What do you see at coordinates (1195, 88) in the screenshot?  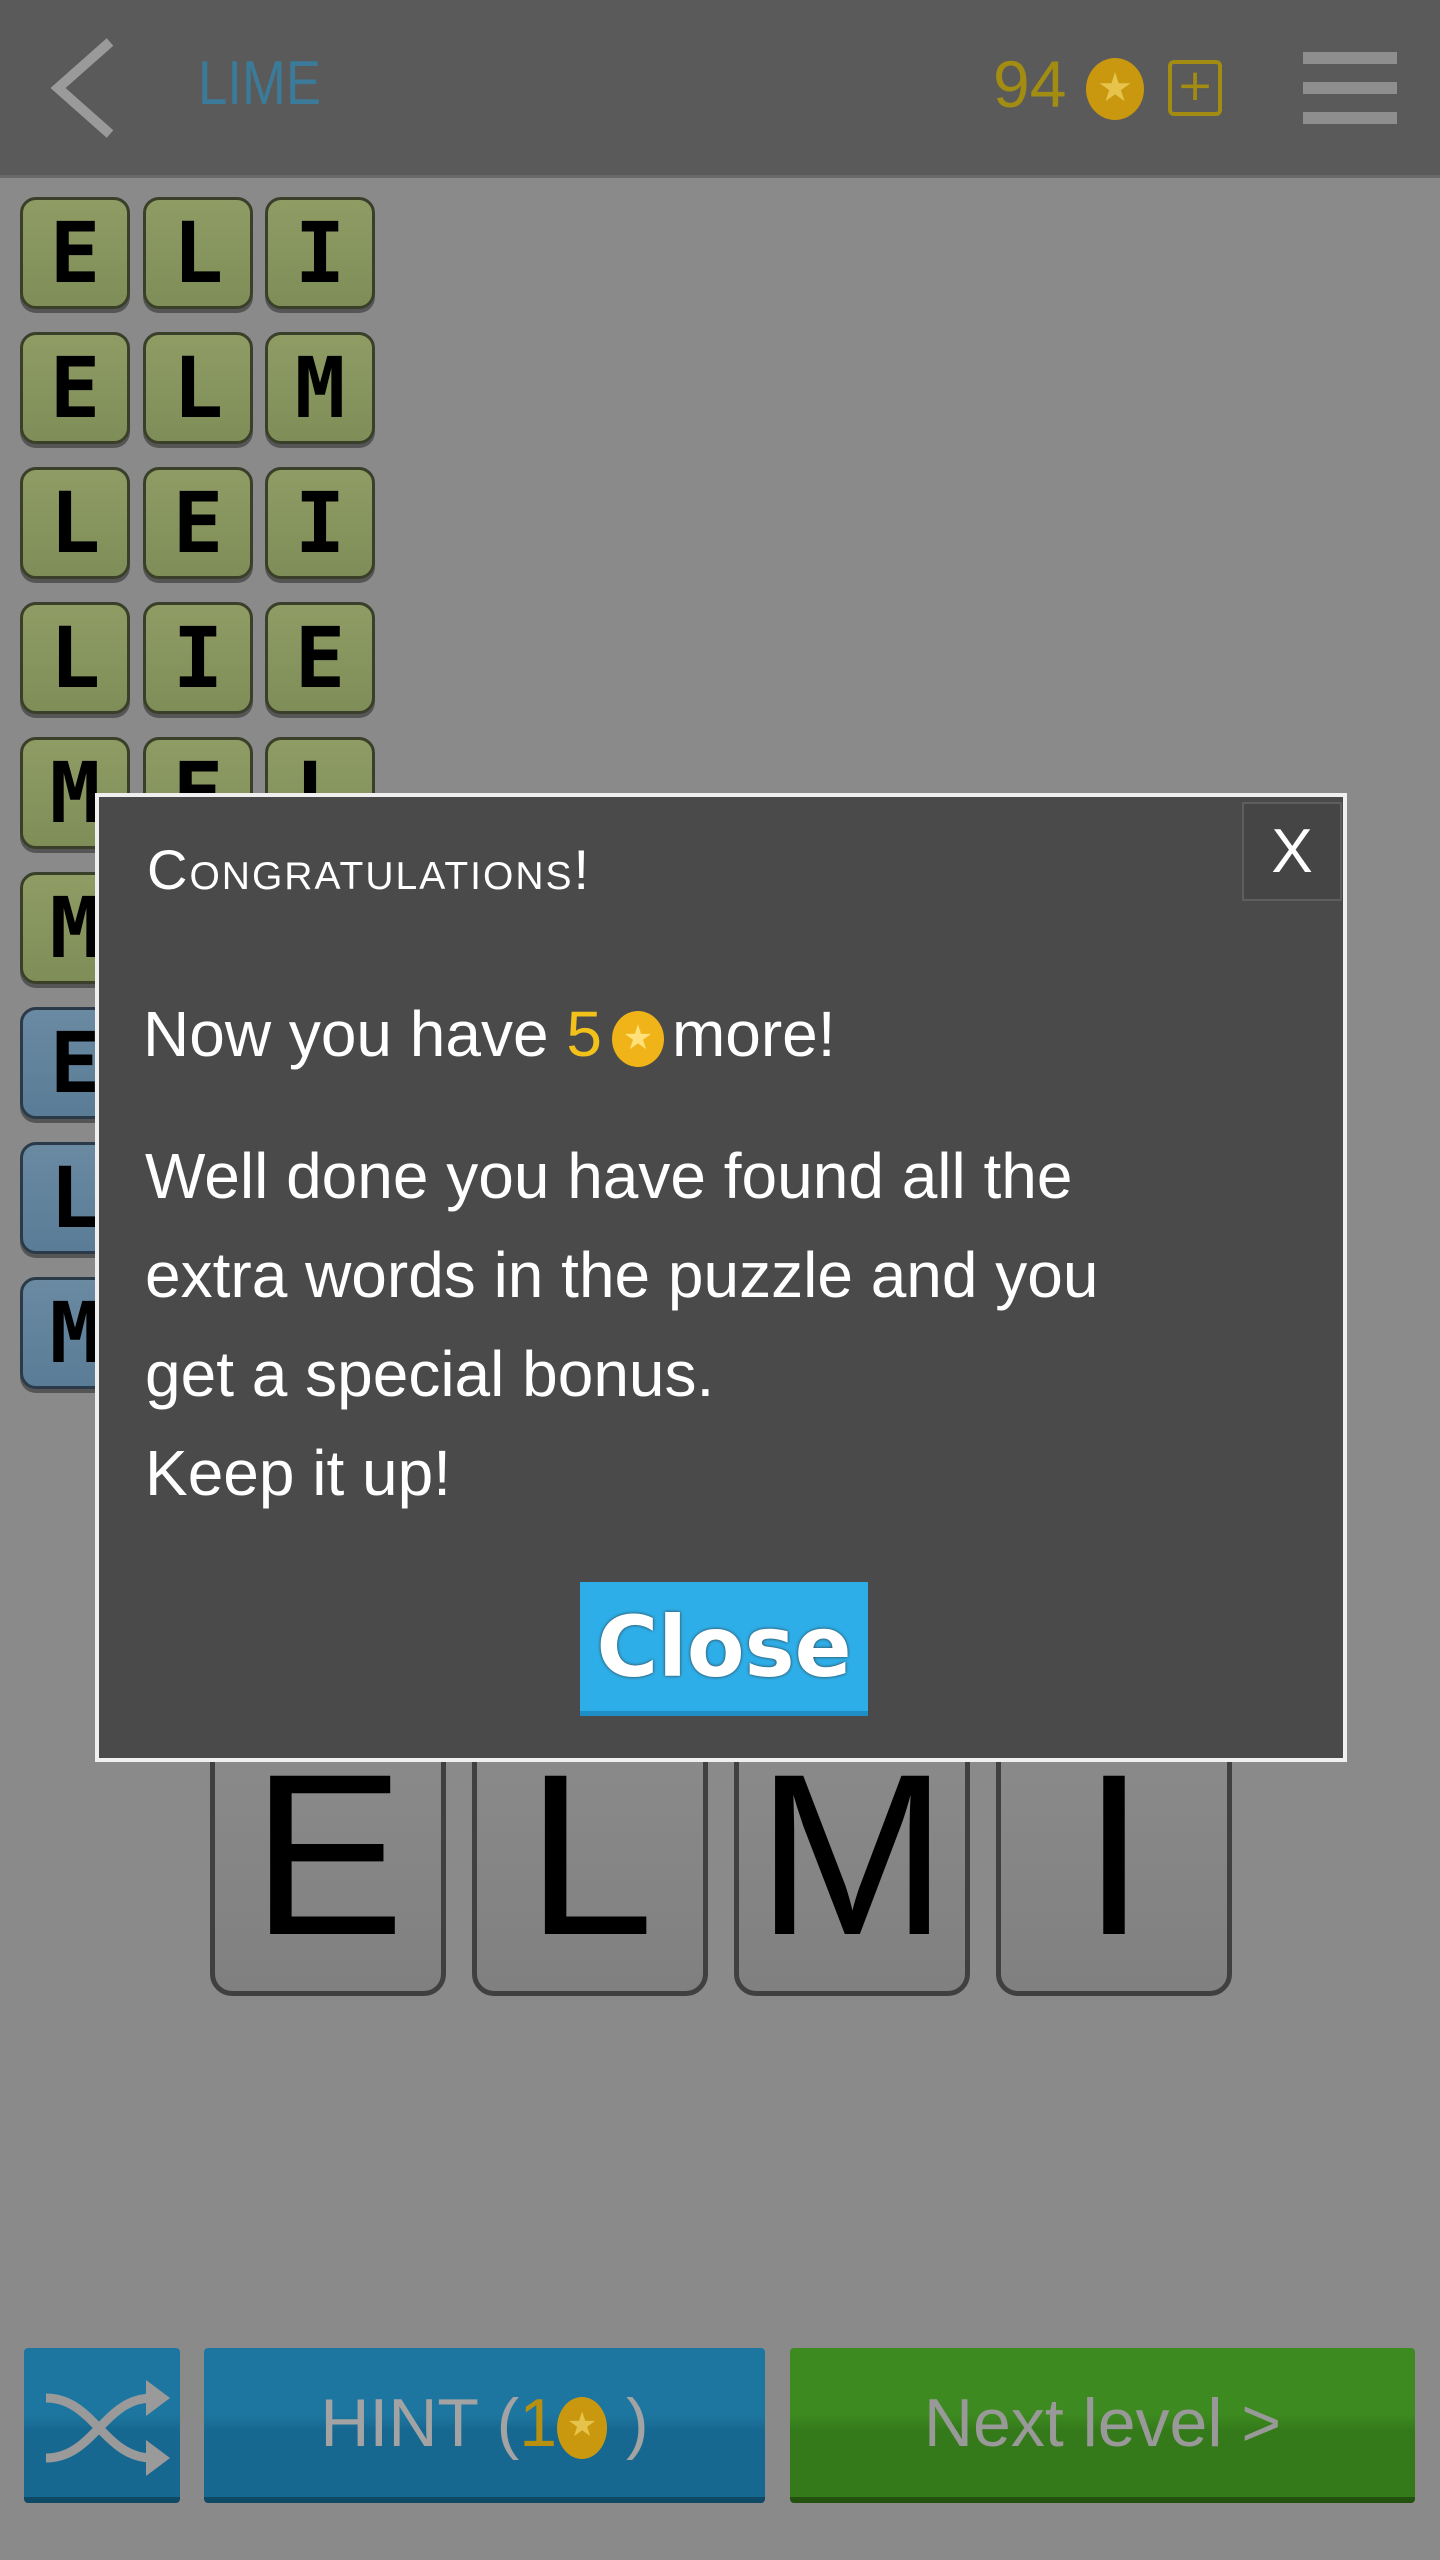 I see `add-coins-button: +` at bounding box center [1195, 88].